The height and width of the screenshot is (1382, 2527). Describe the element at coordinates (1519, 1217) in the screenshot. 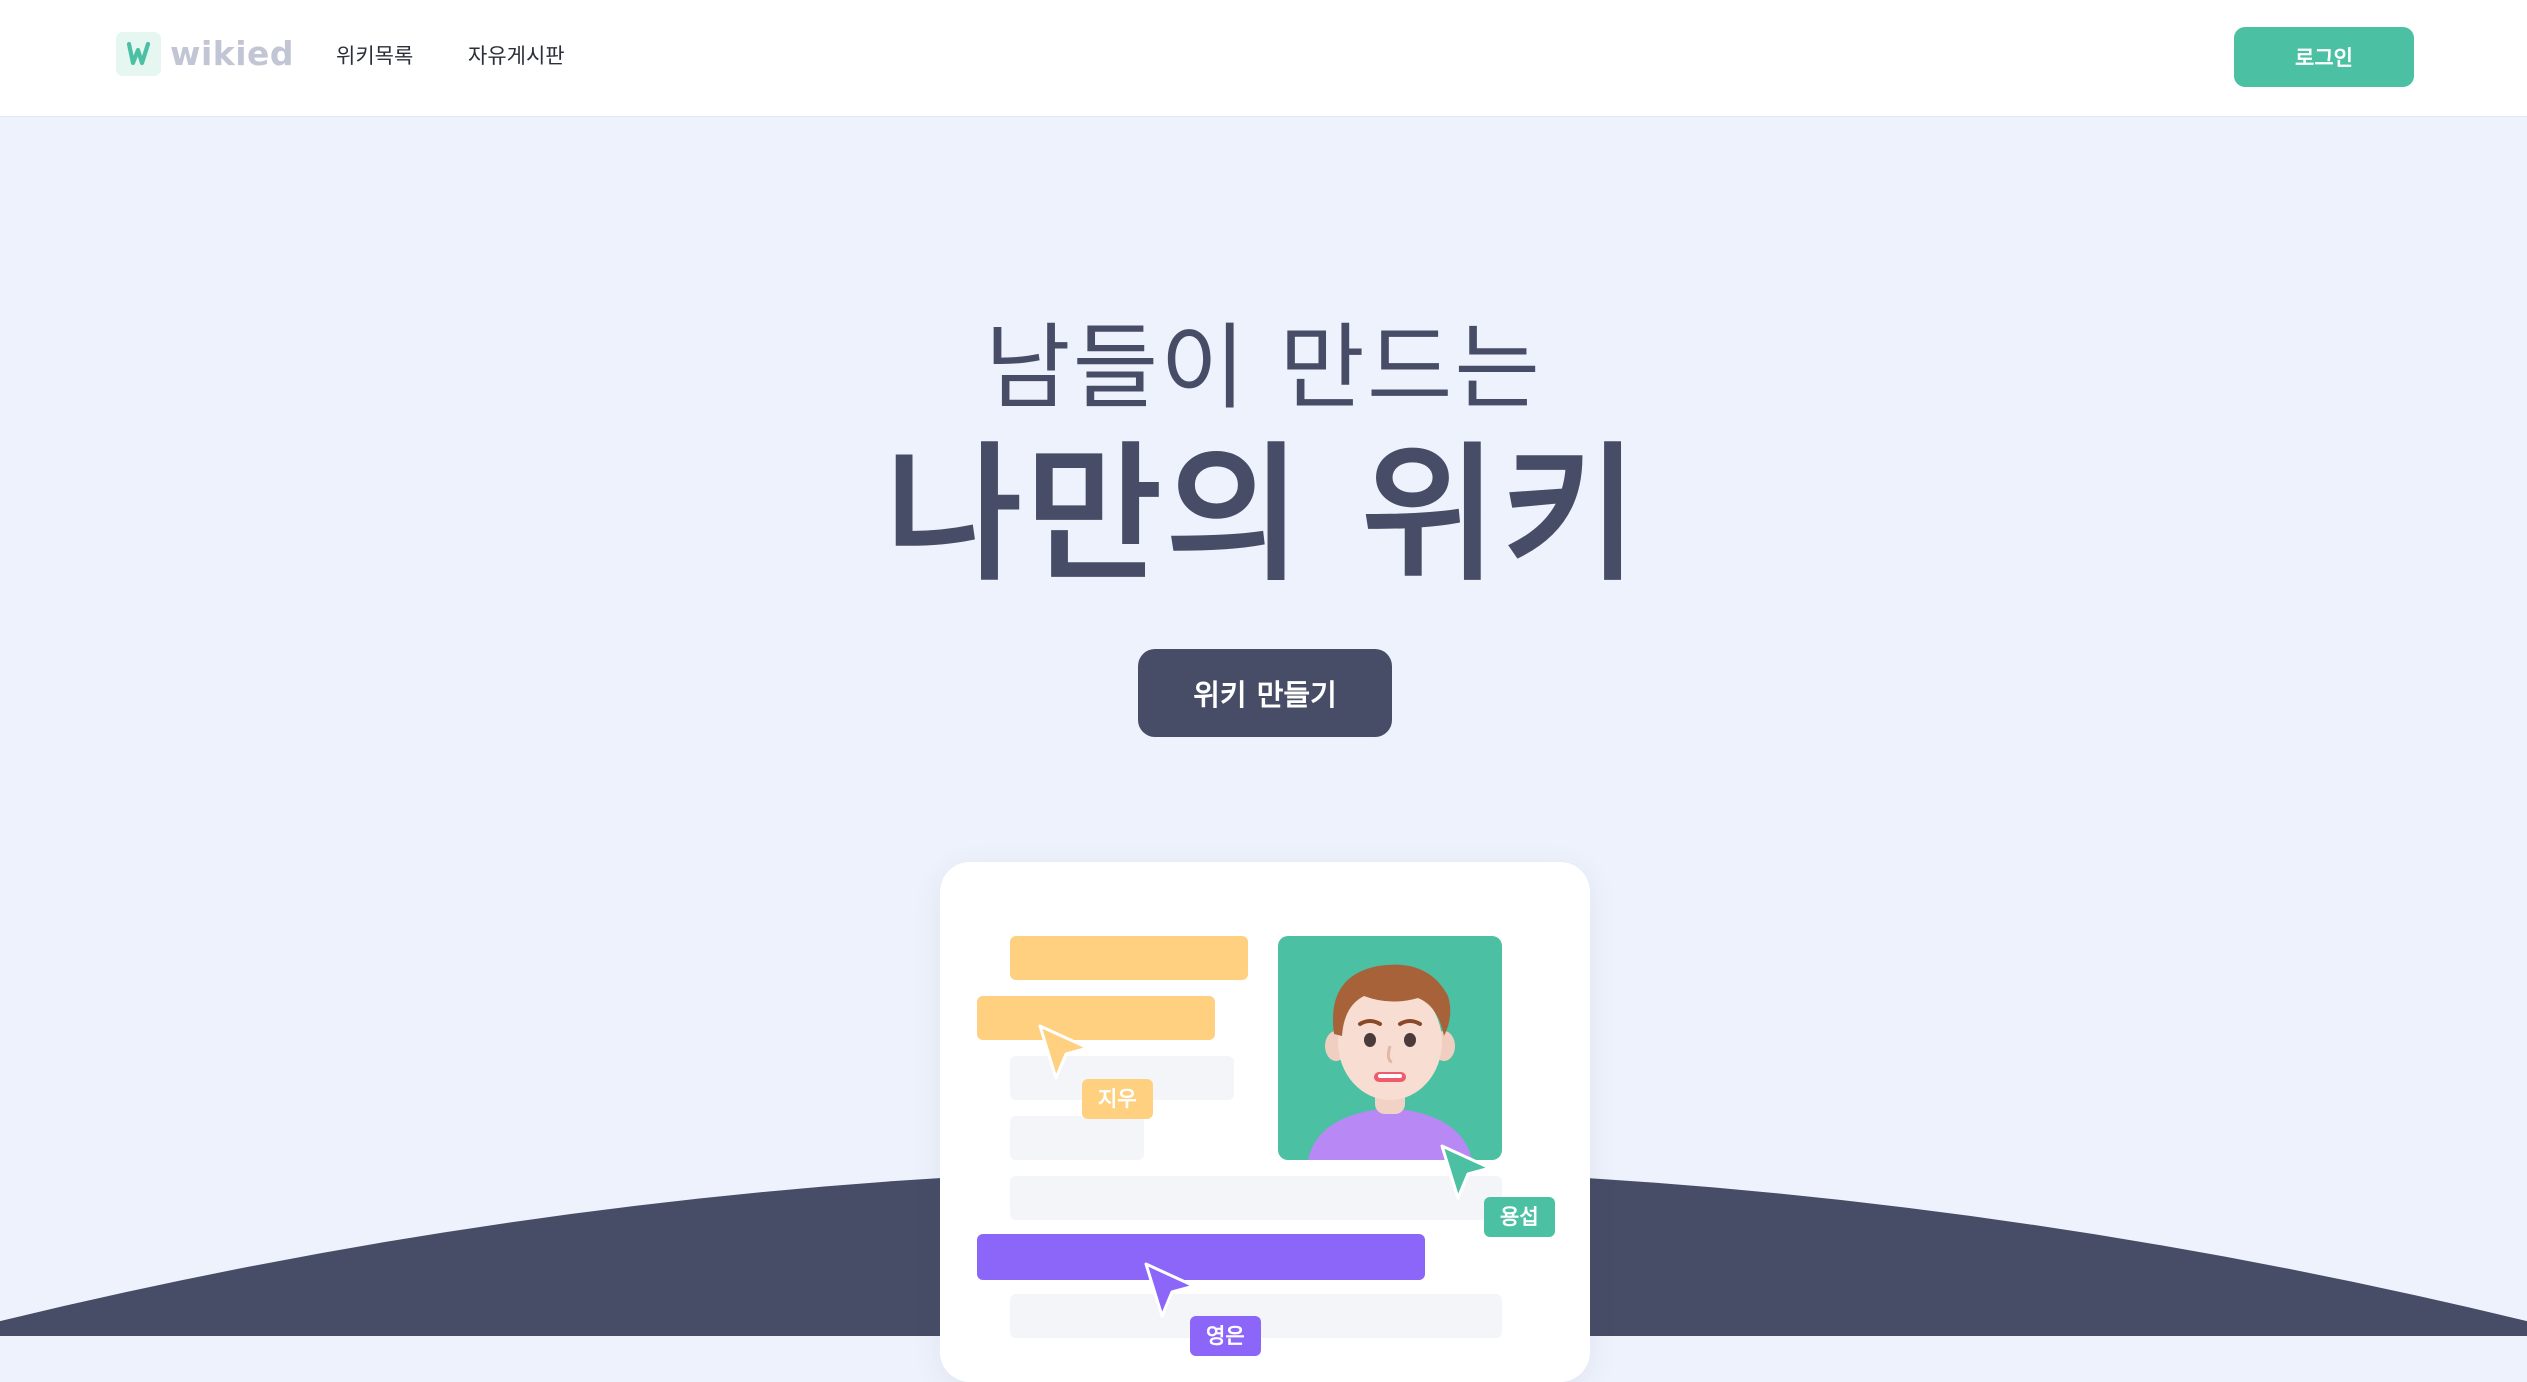

I see `tag-green: 용섭` at that location.